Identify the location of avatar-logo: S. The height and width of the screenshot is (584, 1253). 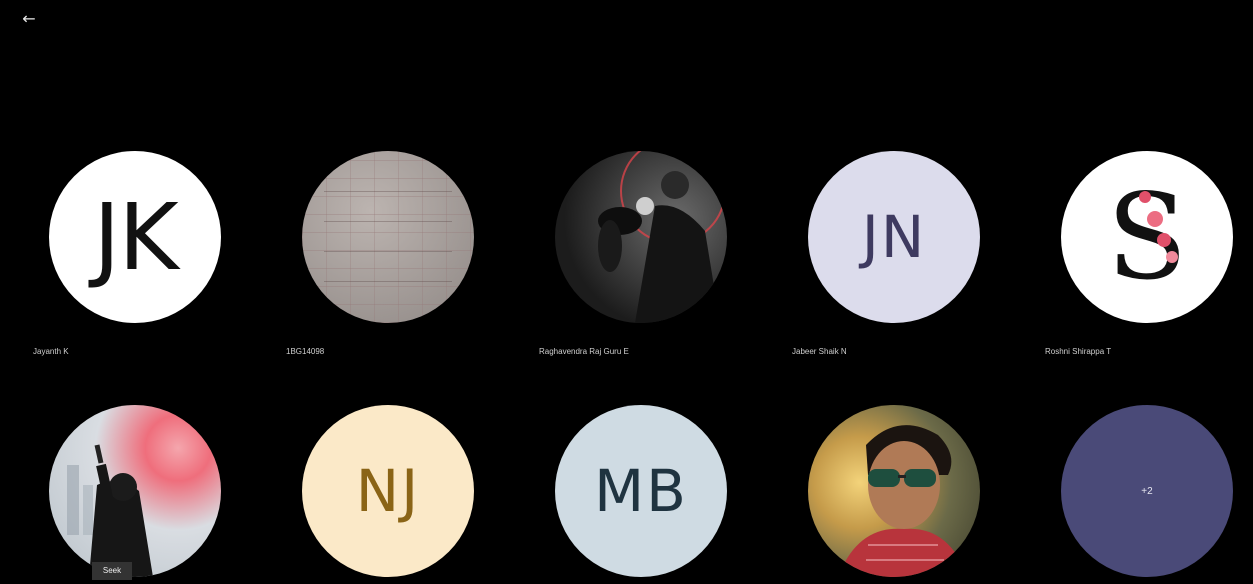
(1147, 237).